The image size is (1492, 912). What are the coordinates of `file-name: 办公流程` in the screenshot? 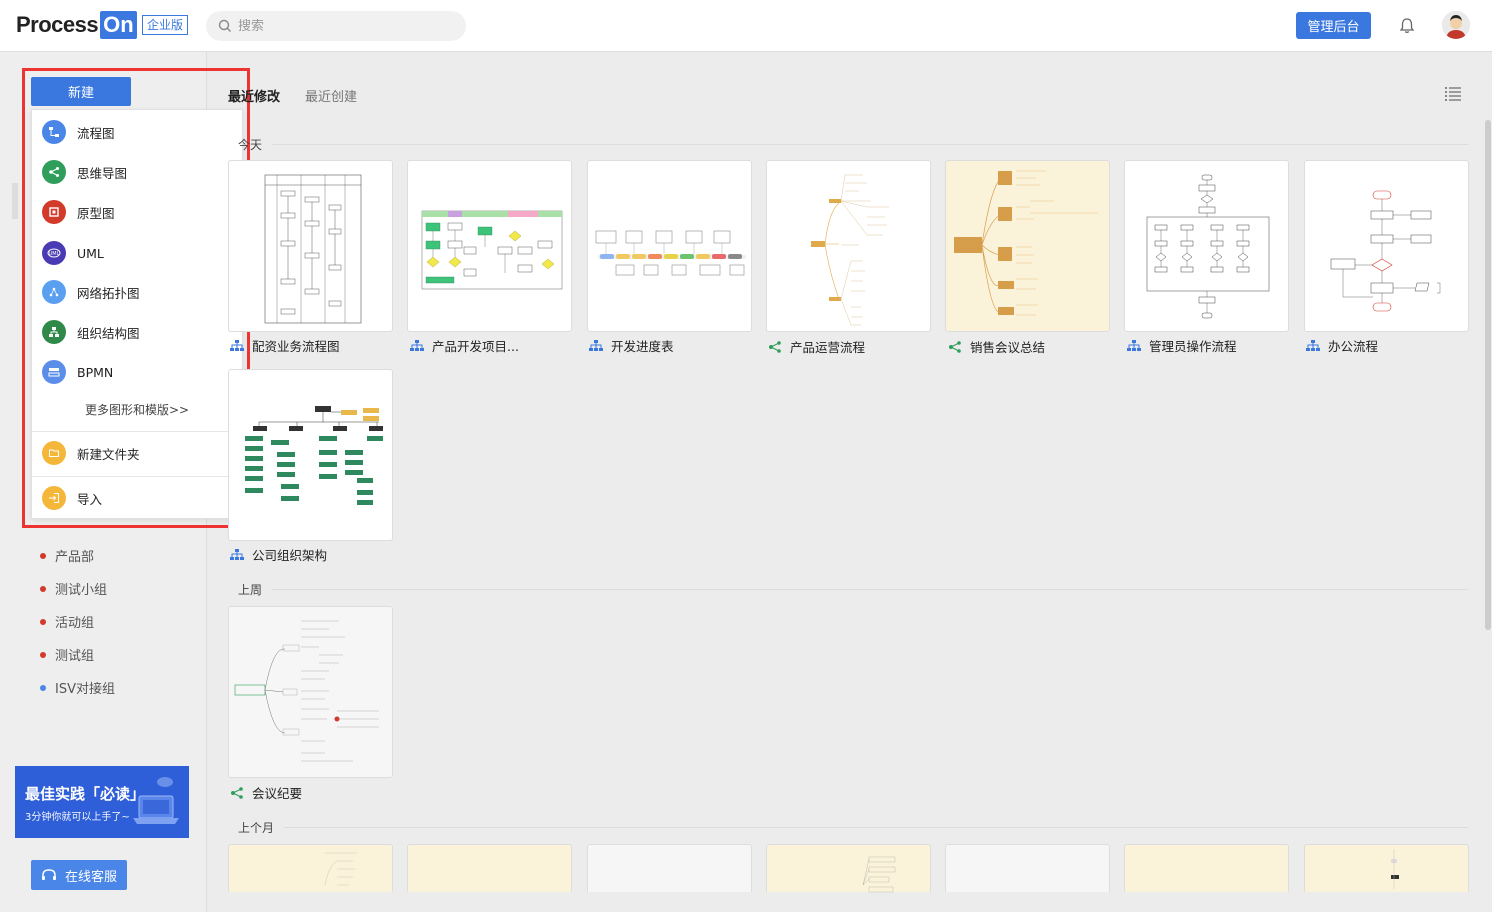 It's located at (1353, 346).